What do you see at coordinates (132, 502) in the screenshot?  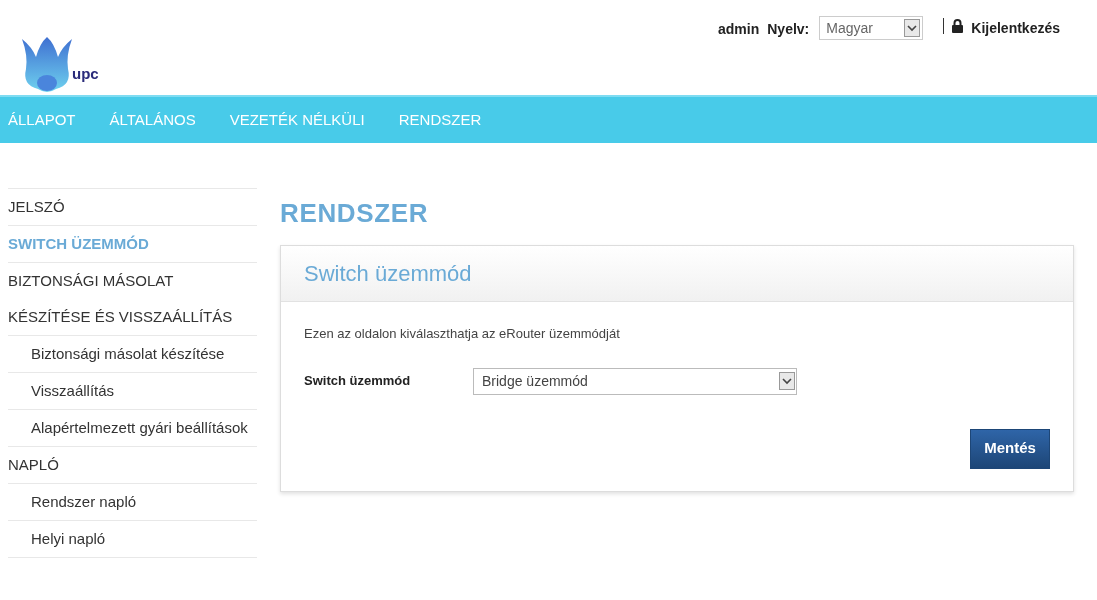 I see `sidebar-item: Rendszer napló` at bounding box center [132, 502].